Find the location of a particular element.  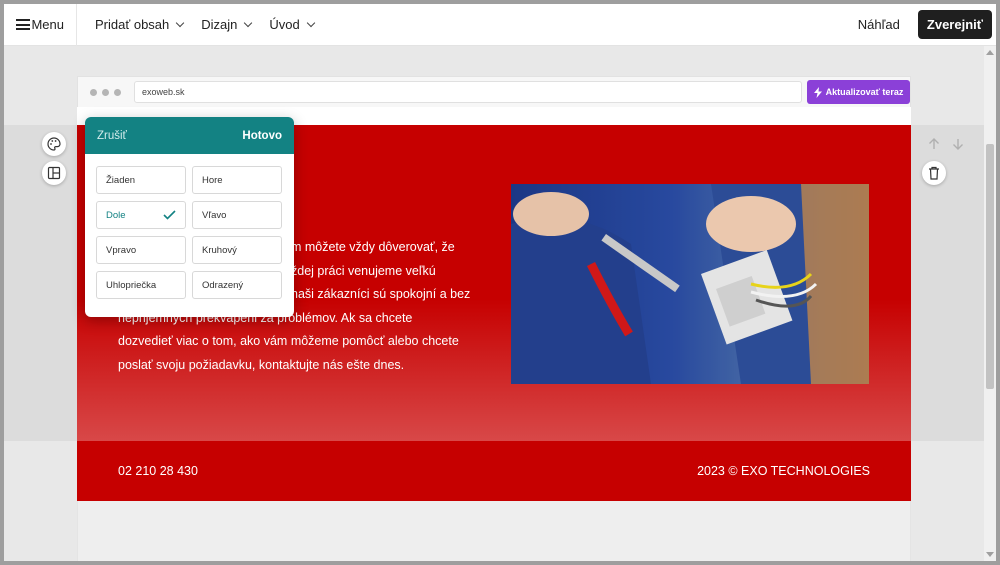

option-bounced: Odrazený is located at coordinates (237, 285).